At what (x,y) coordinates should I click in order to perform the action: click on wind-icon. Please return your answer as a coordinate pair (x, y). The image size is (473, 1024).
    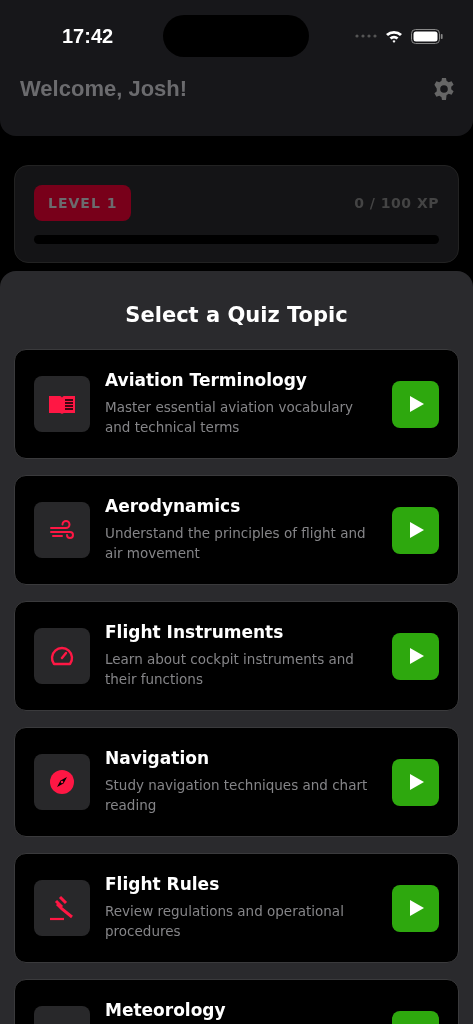
    Looking at the image, I should click on (62, 530).